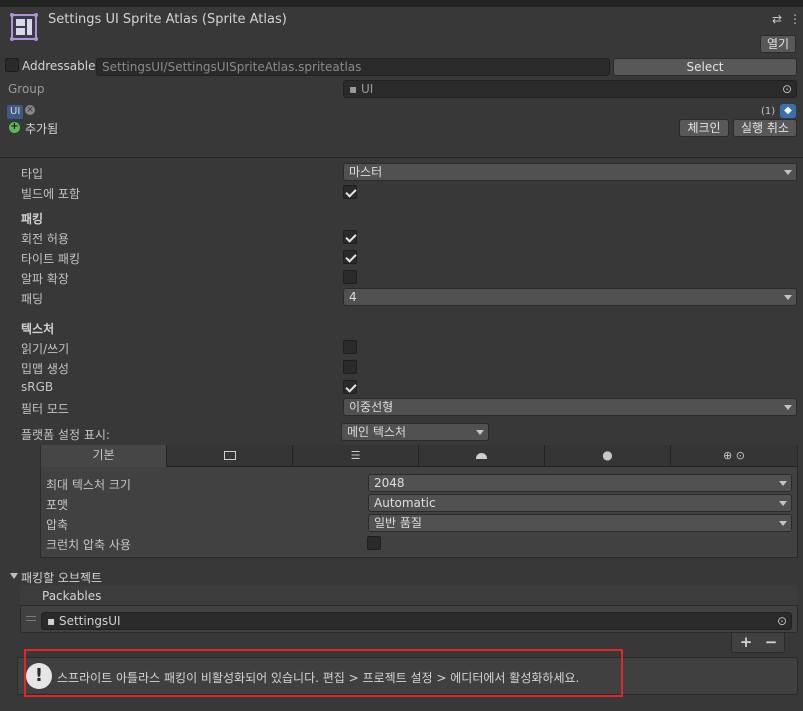 The image size is (803, 711). What do you see at coordinates (24, 27) in the screenshot?
I see `sprite-atlas-icon` at bounding box center [24, 27].